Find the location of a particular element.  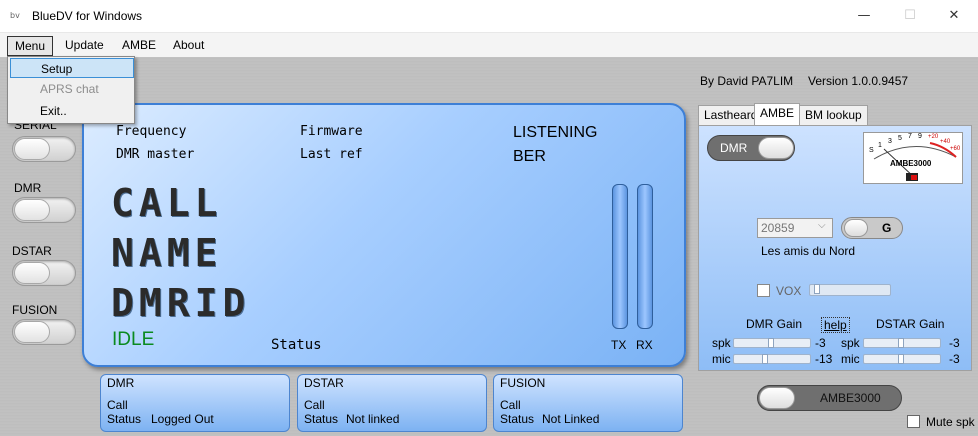

dstar-gain-label: DSTAR Gain is located at coordinates (910, 324).